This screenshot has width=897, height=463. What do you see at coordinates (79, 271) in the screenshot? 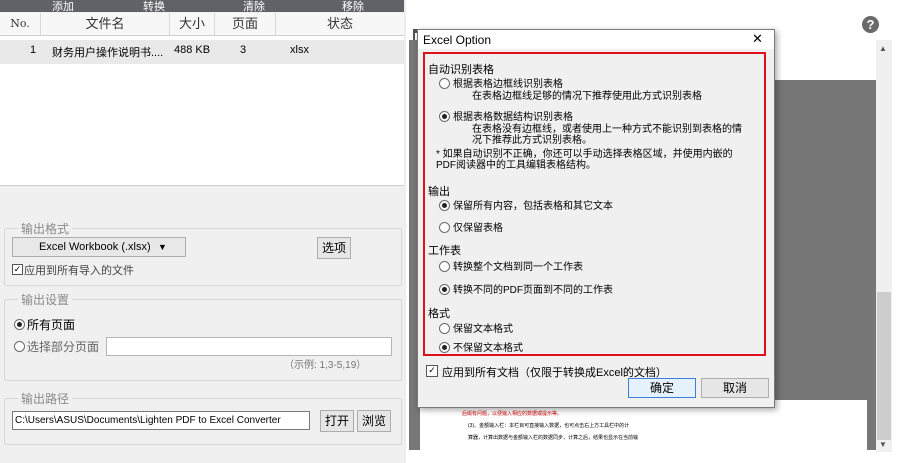
I see `apply-all-label: 应用到所有导入的文件` at bounding box center [79, 271].